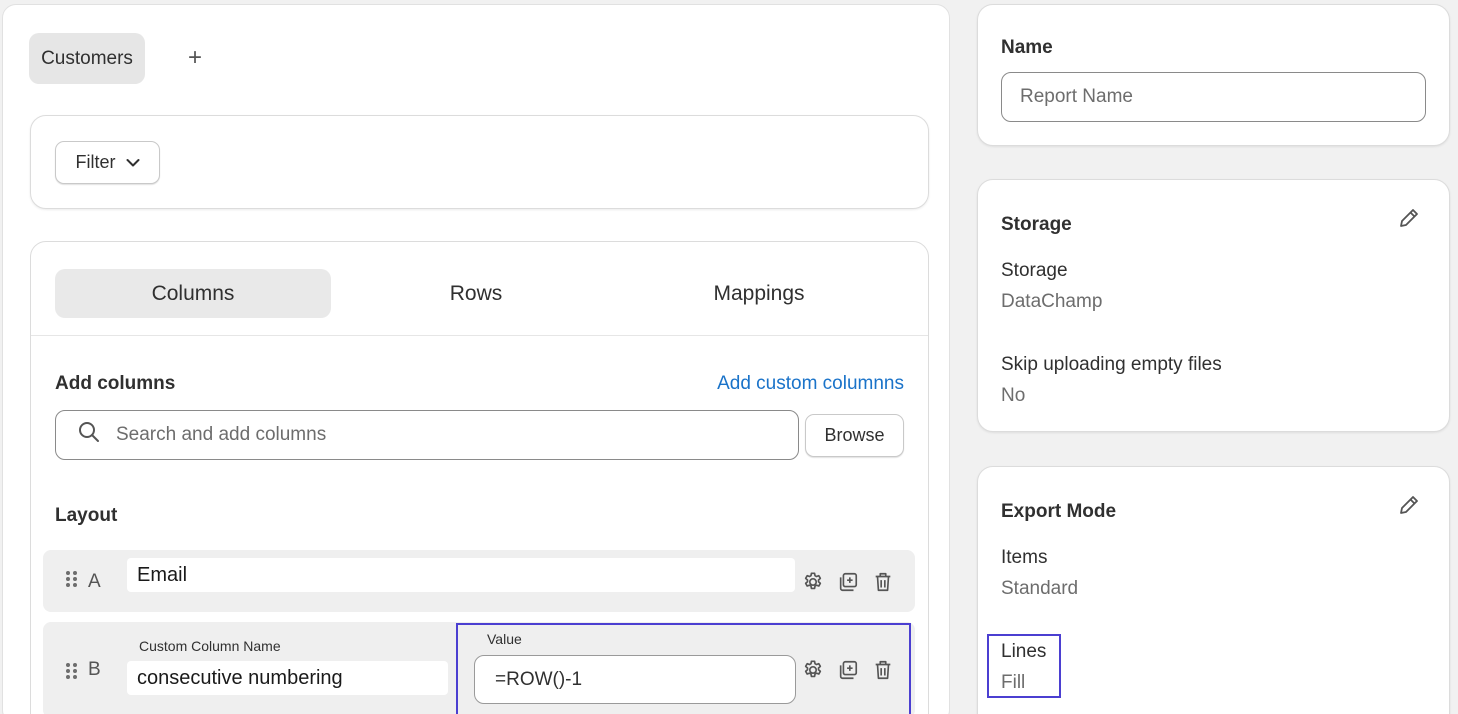 This screenshot has height=714, width=1458. What do you see at coordinates (1052, 301) in the screenshot?
I see `storage-value: DataChamp` at bounding box center [1052, 301].